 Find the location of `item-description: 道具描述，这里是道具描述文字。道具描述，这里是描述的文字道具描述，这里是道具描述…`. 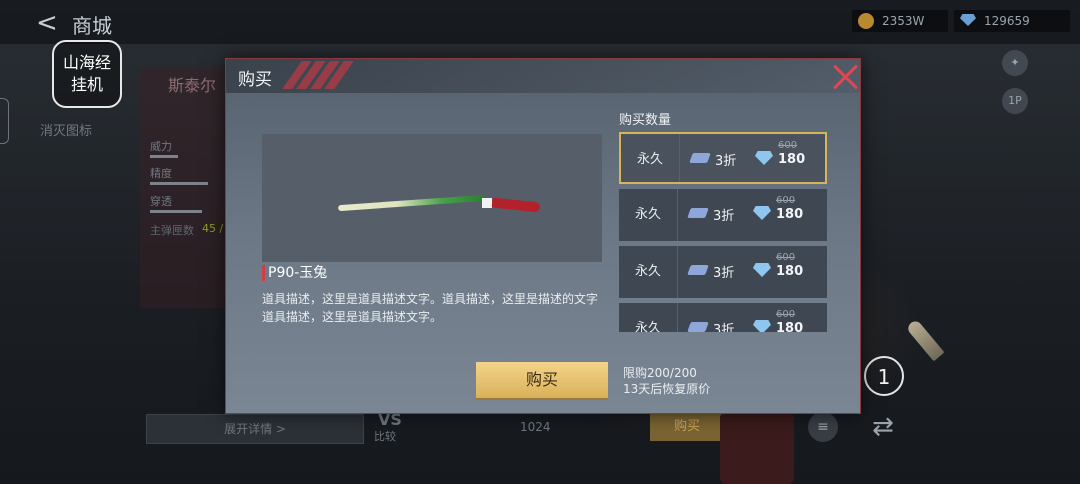

item-description: 道具描述，这里是道具描述文字。道具描述，这里是描述的文字道具描述，这里是道具描述… is located at coordinates (430, 308).